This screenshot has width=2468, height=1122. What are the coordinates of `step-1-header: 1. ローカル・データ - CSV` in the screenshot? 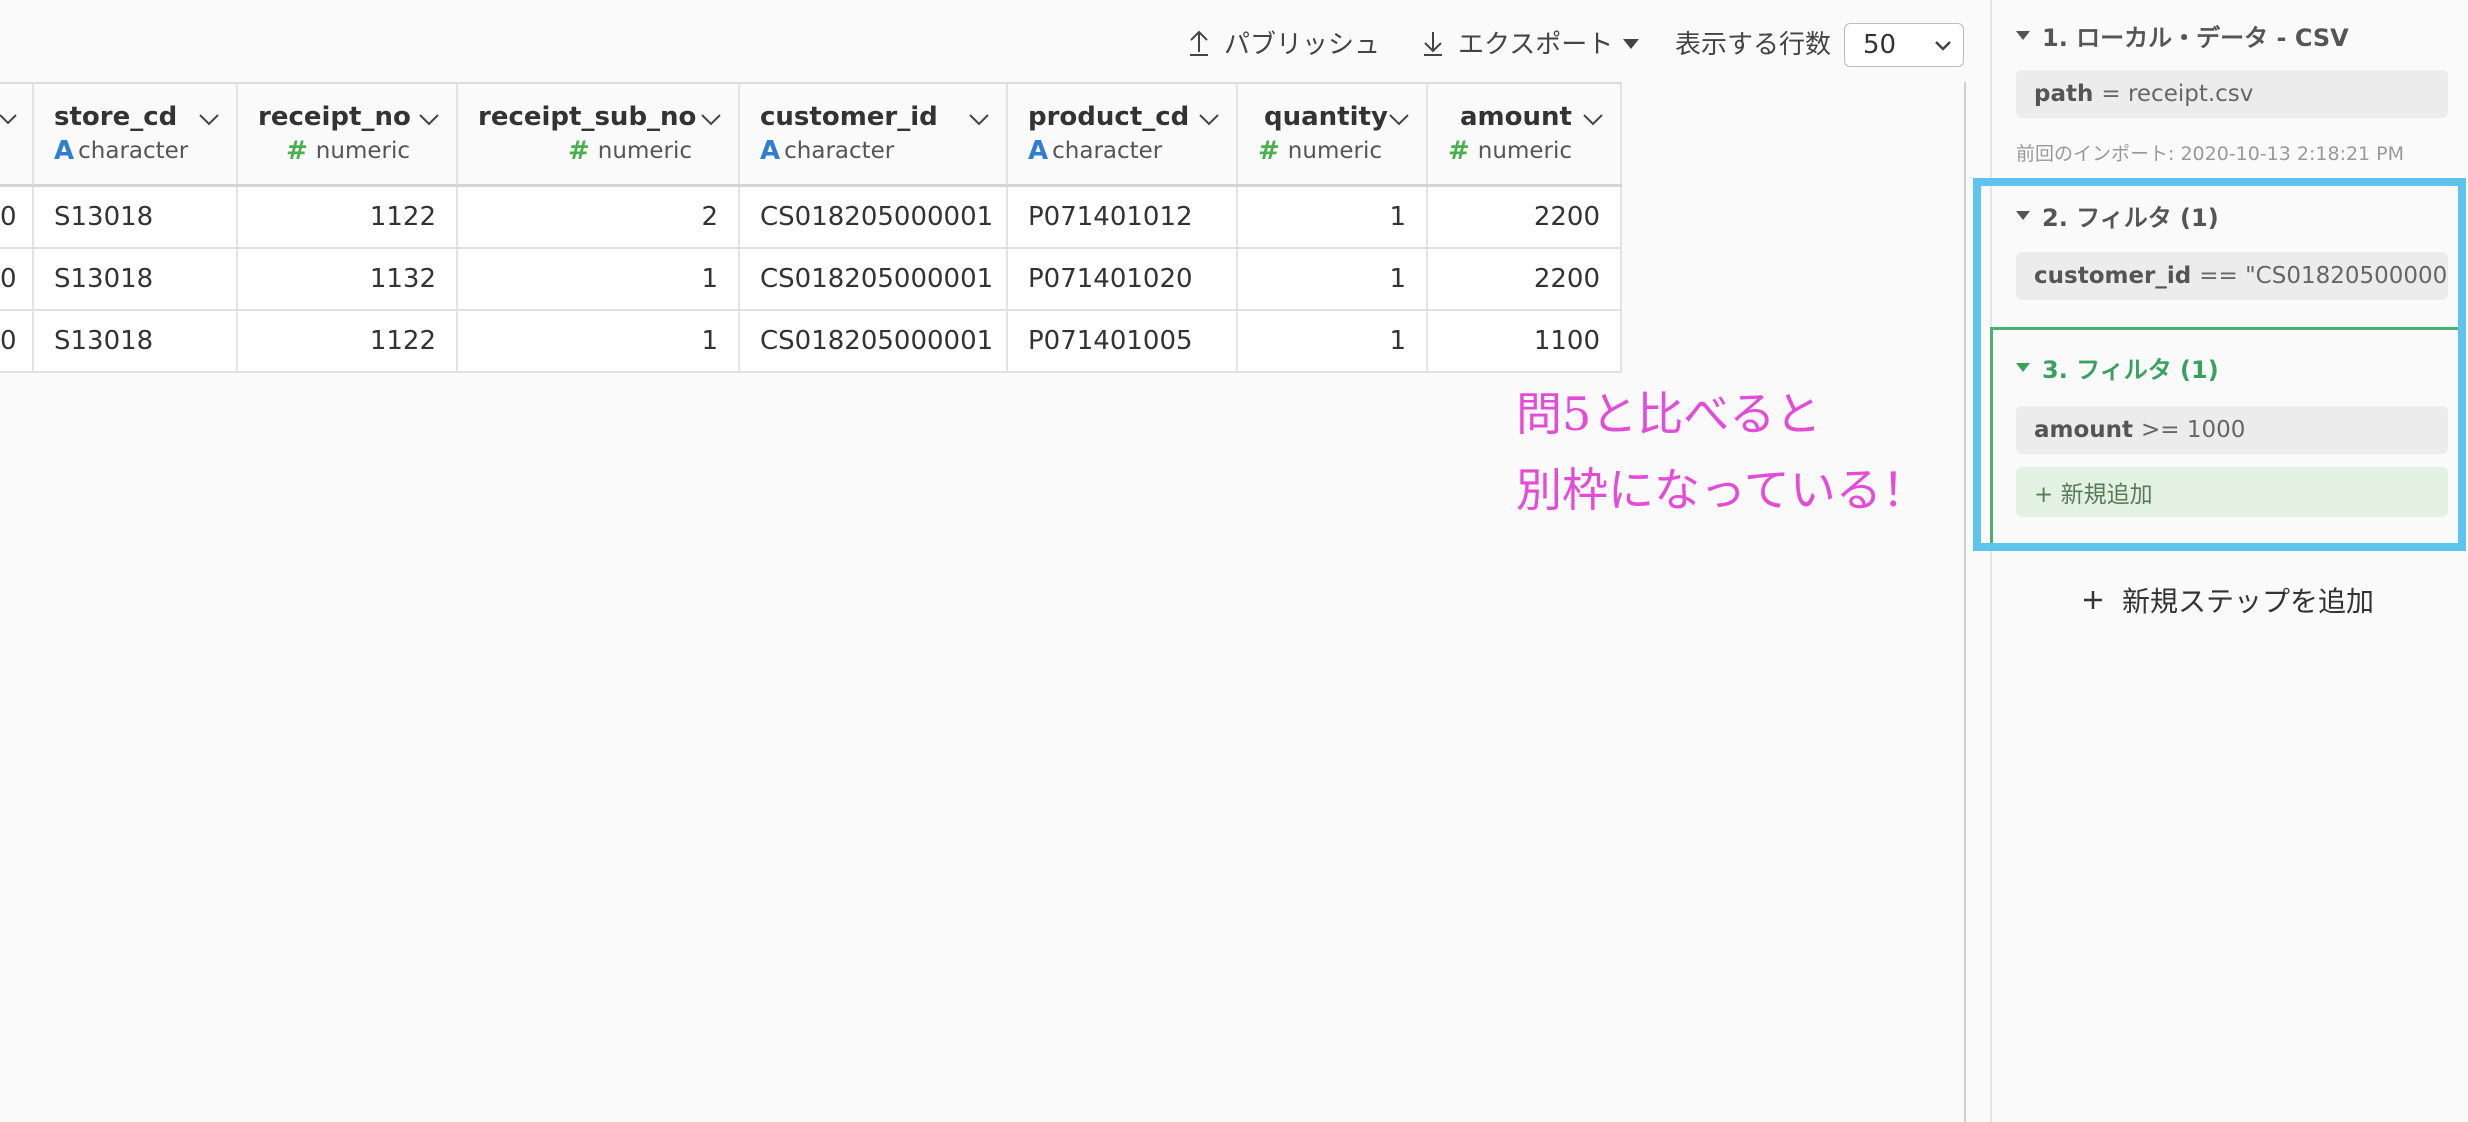 It's located at (2182, 35).